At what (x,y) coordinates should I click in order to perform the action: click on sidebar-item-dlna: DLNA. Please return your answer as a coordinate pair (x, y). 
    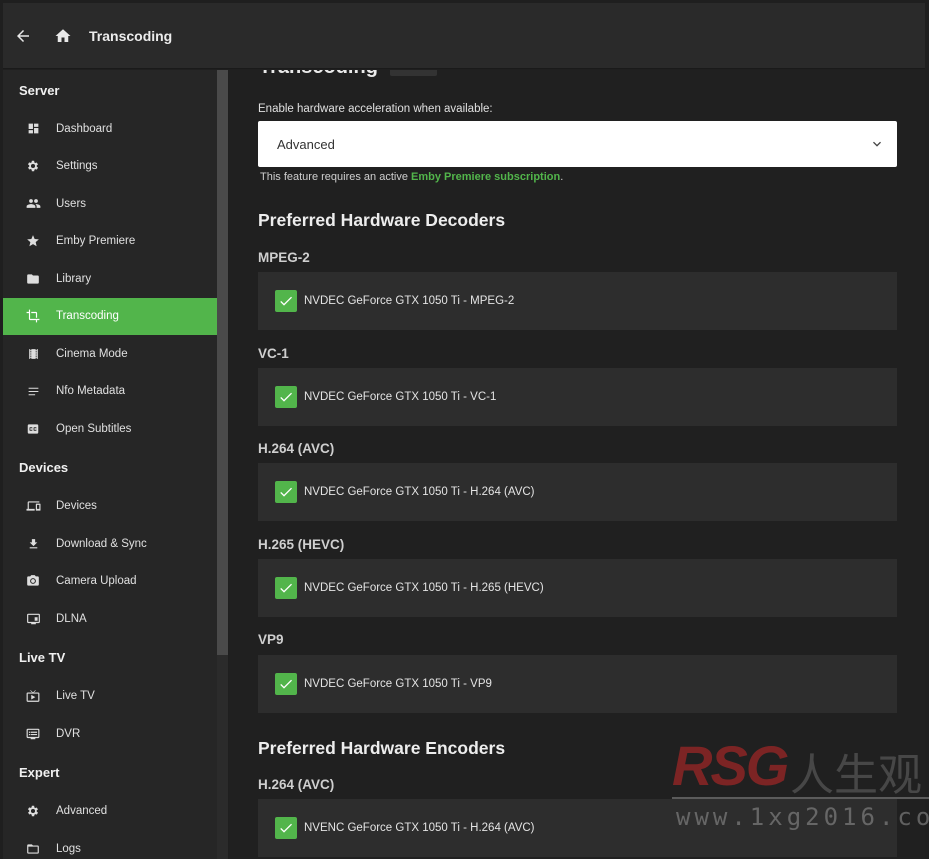
    Looking at the image, I should click on (110, 619).